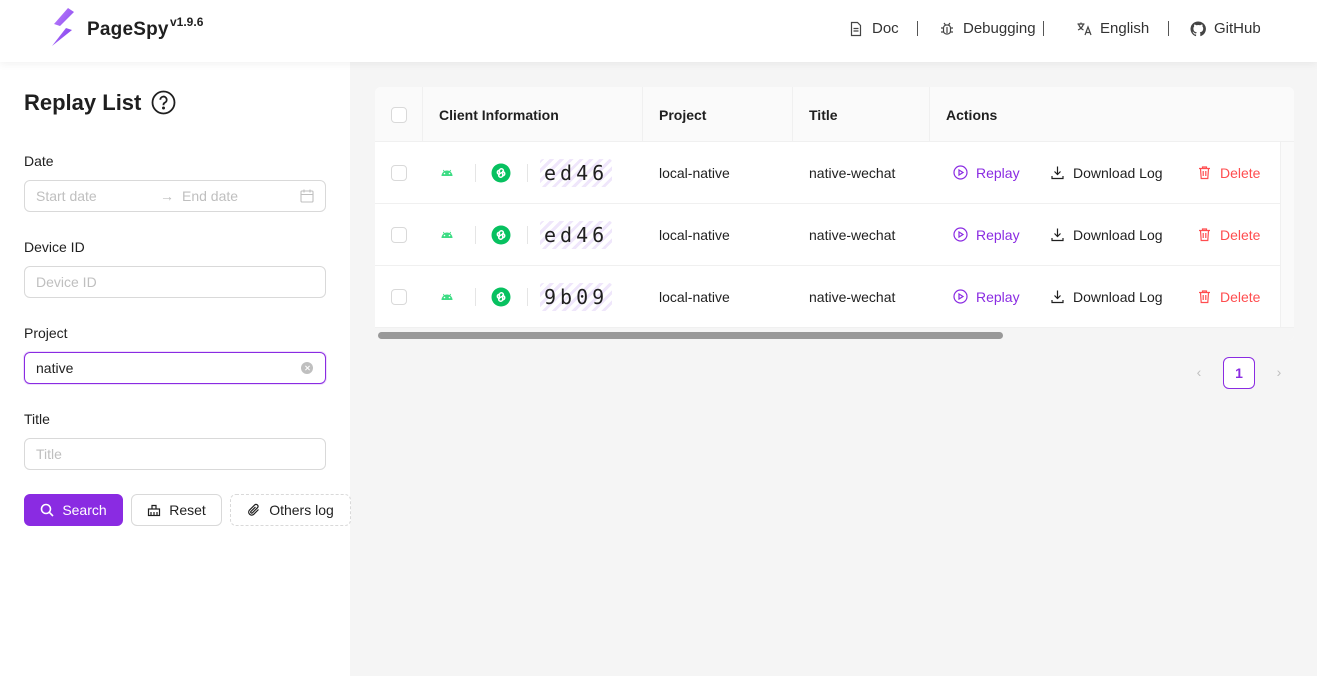 This screenshot has height=676, width=1317. What do you see at coordinates (128, 30) in the screenshot?
I see `brand-name: PageSpy` at bounding box center [128, 30].